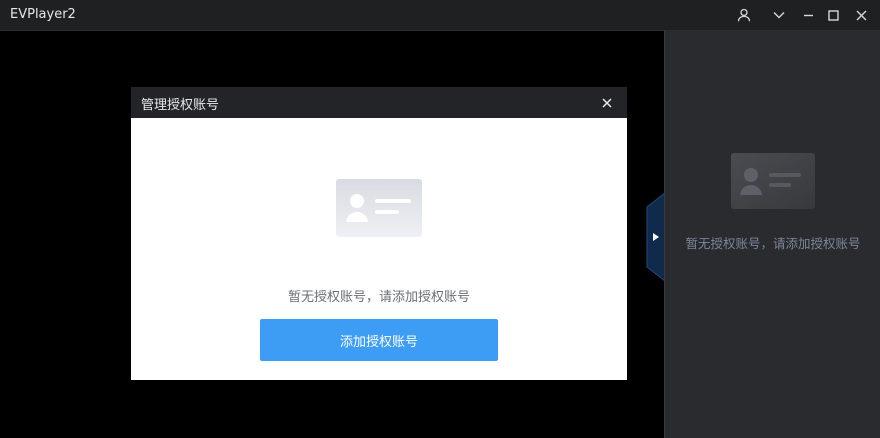  Describe the element at coordinates (440, 15) in the screenshot. I see `title-bar: EVPlayer2` at that location.